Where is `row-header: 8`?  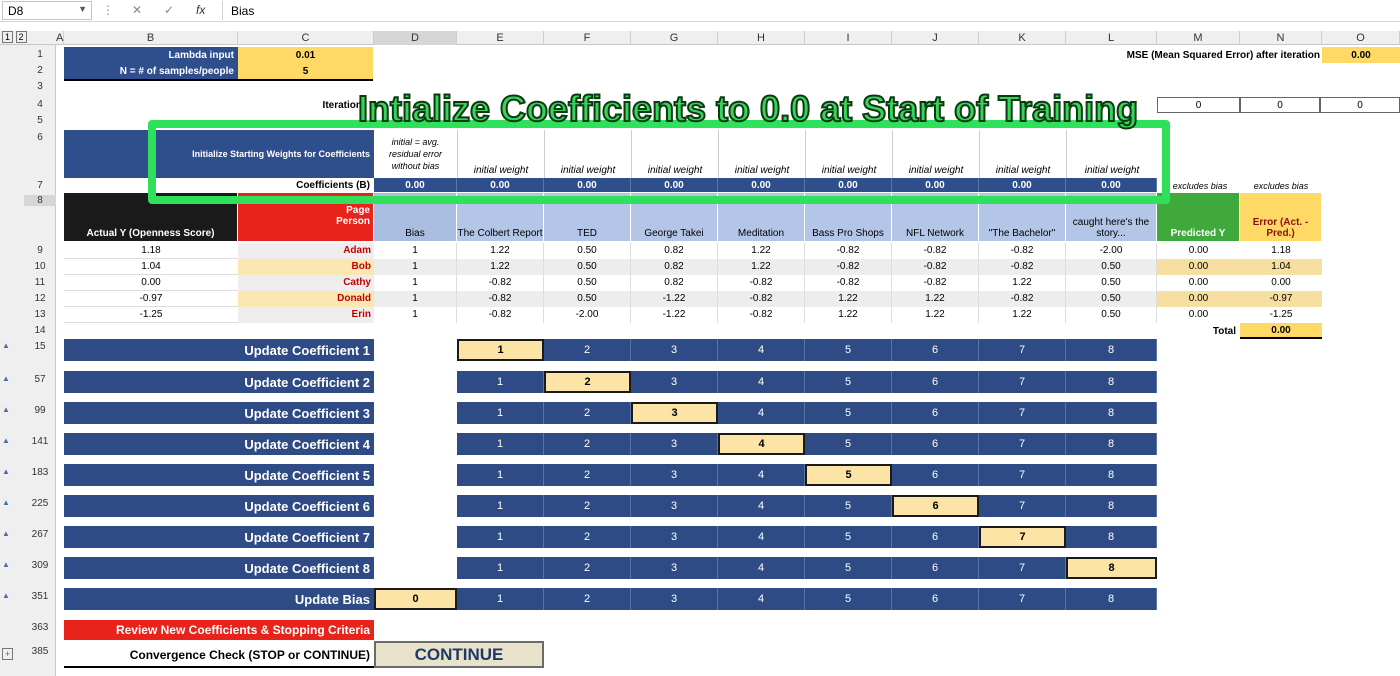
row-header: 8 is located at coordinates (40, 200).